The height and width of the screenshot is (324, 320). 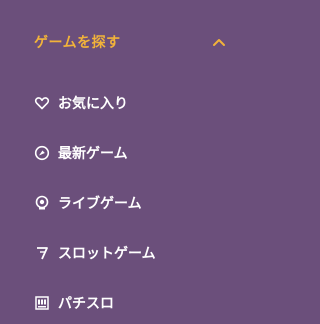 What do you see at coordinates (107, 254) in the screenshot?
I see `menu-item-label: スロットゲーム` at bounding box center [107, 254].